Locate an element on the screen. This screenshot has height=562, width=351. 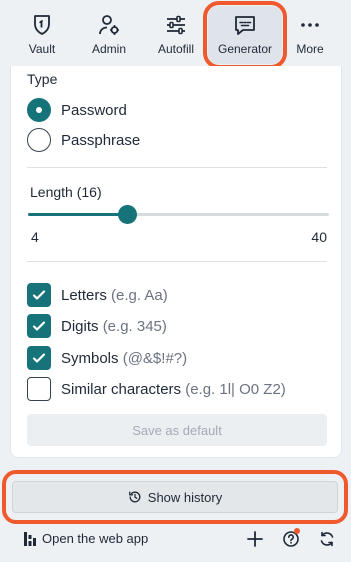
option-symbols: Symbols (@&$!#?) is located at coordinates (107, 358).